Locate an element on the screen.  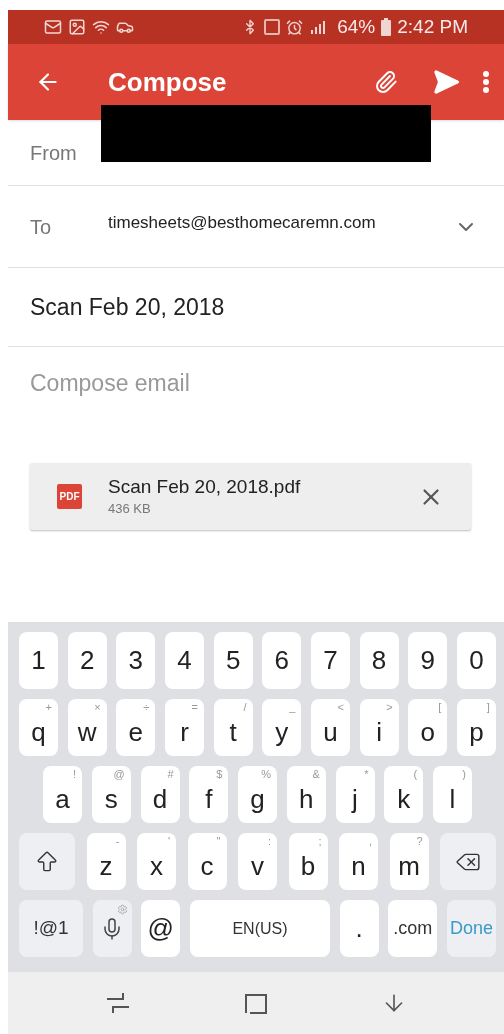
subject-field: Scan Feb 20, 2018 is located at coordinates (127, 307).